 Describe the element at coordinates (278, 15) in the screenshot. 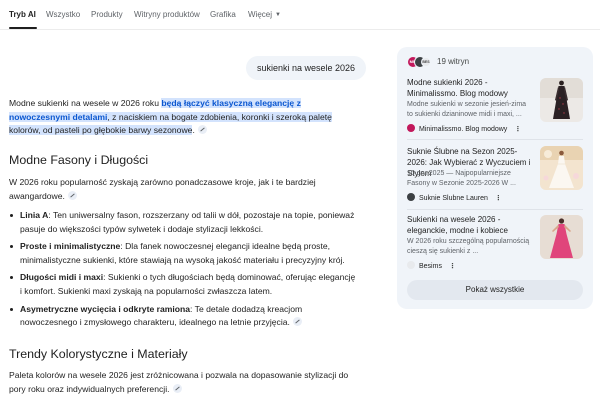

I see `chevron-down-icon: ▼` at that location.